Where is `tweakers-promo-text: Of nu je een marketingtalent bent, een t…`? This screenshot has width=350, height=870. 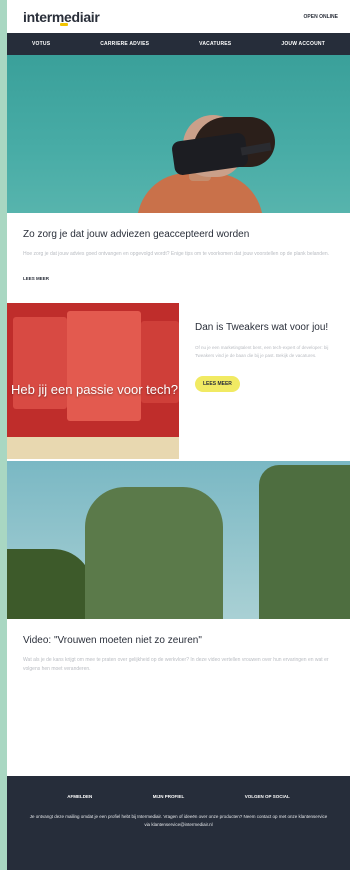 tweakers-promo-text: Of nu je een marketingtalent bent, een t… is located at coordinates (262, 351).